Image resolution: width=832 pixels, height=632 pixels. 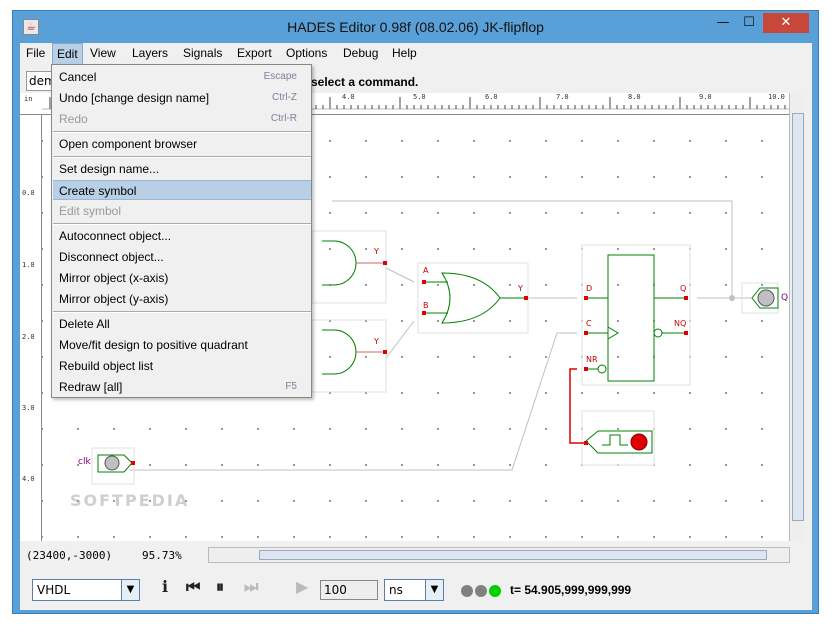 I want to click on sim-mode-select: VHDL ▼, so click(x=86, y=590).